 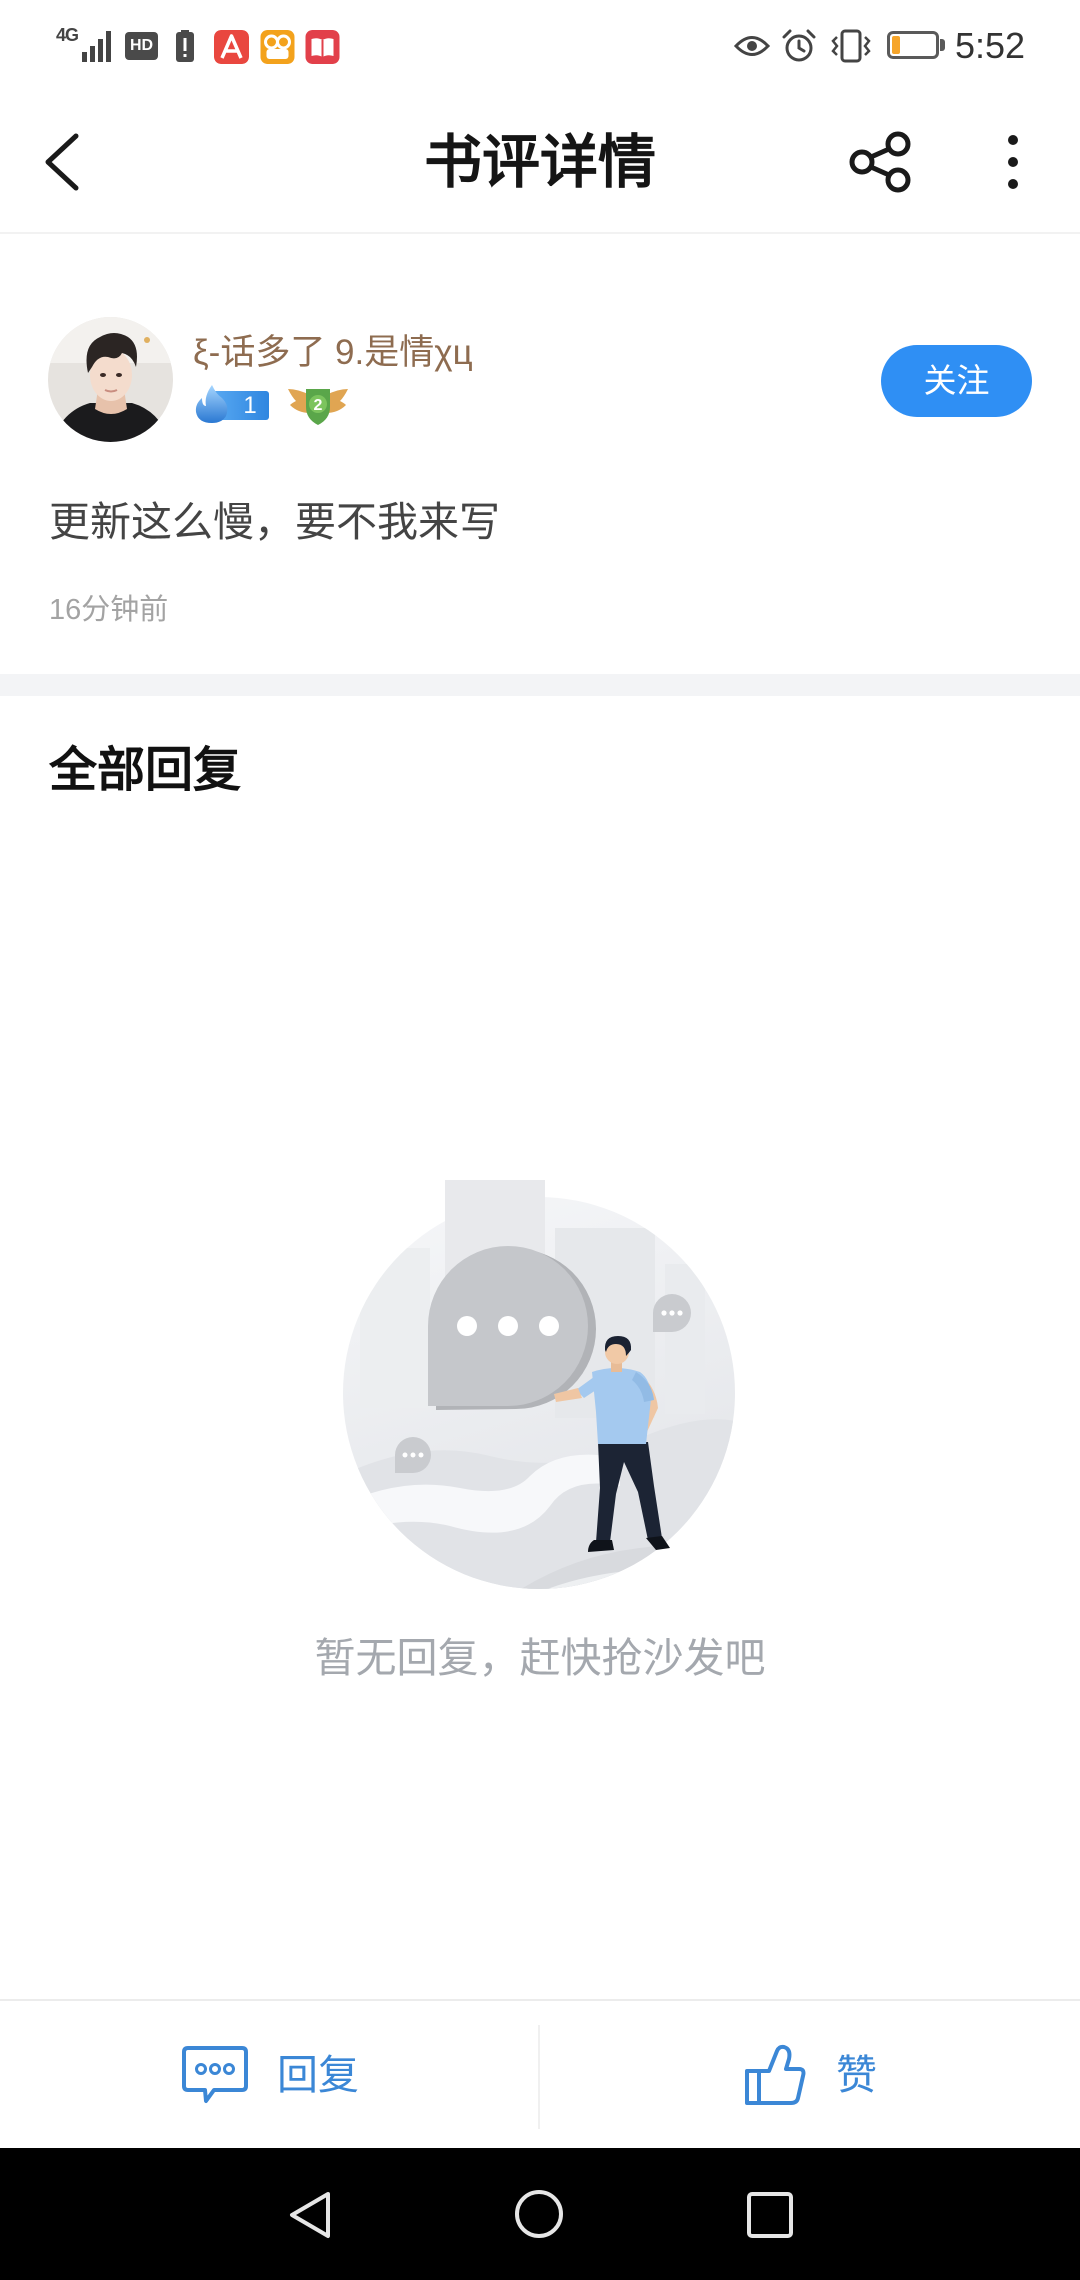 I want to click on more-icon, so click(x=1013, y=162).